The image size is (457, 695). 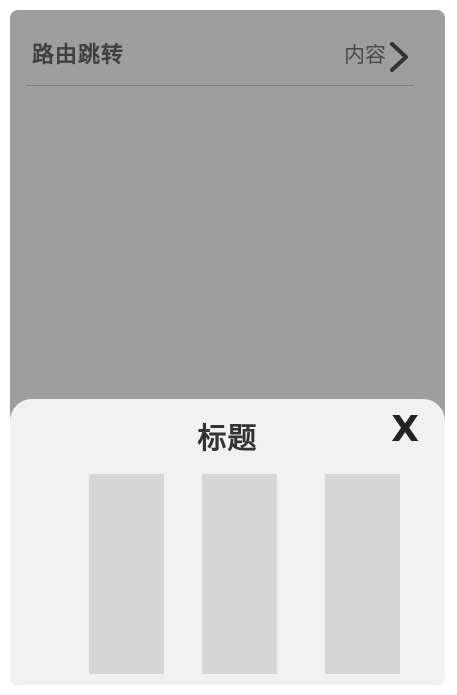 I want to click on sheet-title: 标题, so click(x=227, y=438).